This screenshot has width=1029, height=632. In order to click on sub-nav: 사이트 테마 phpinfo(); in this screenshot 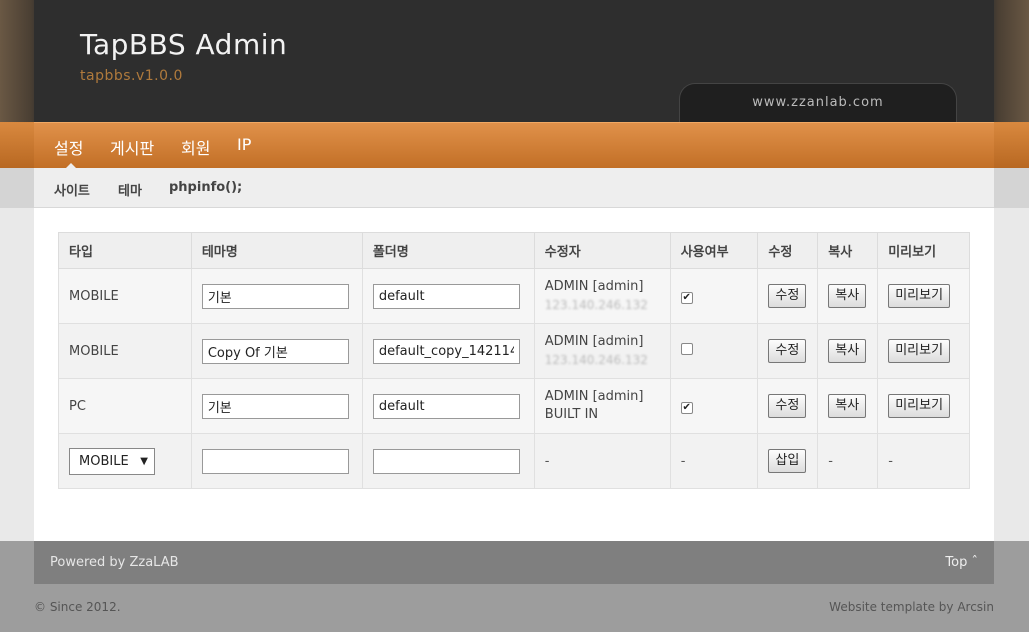, I will do `click(514, 188)`.